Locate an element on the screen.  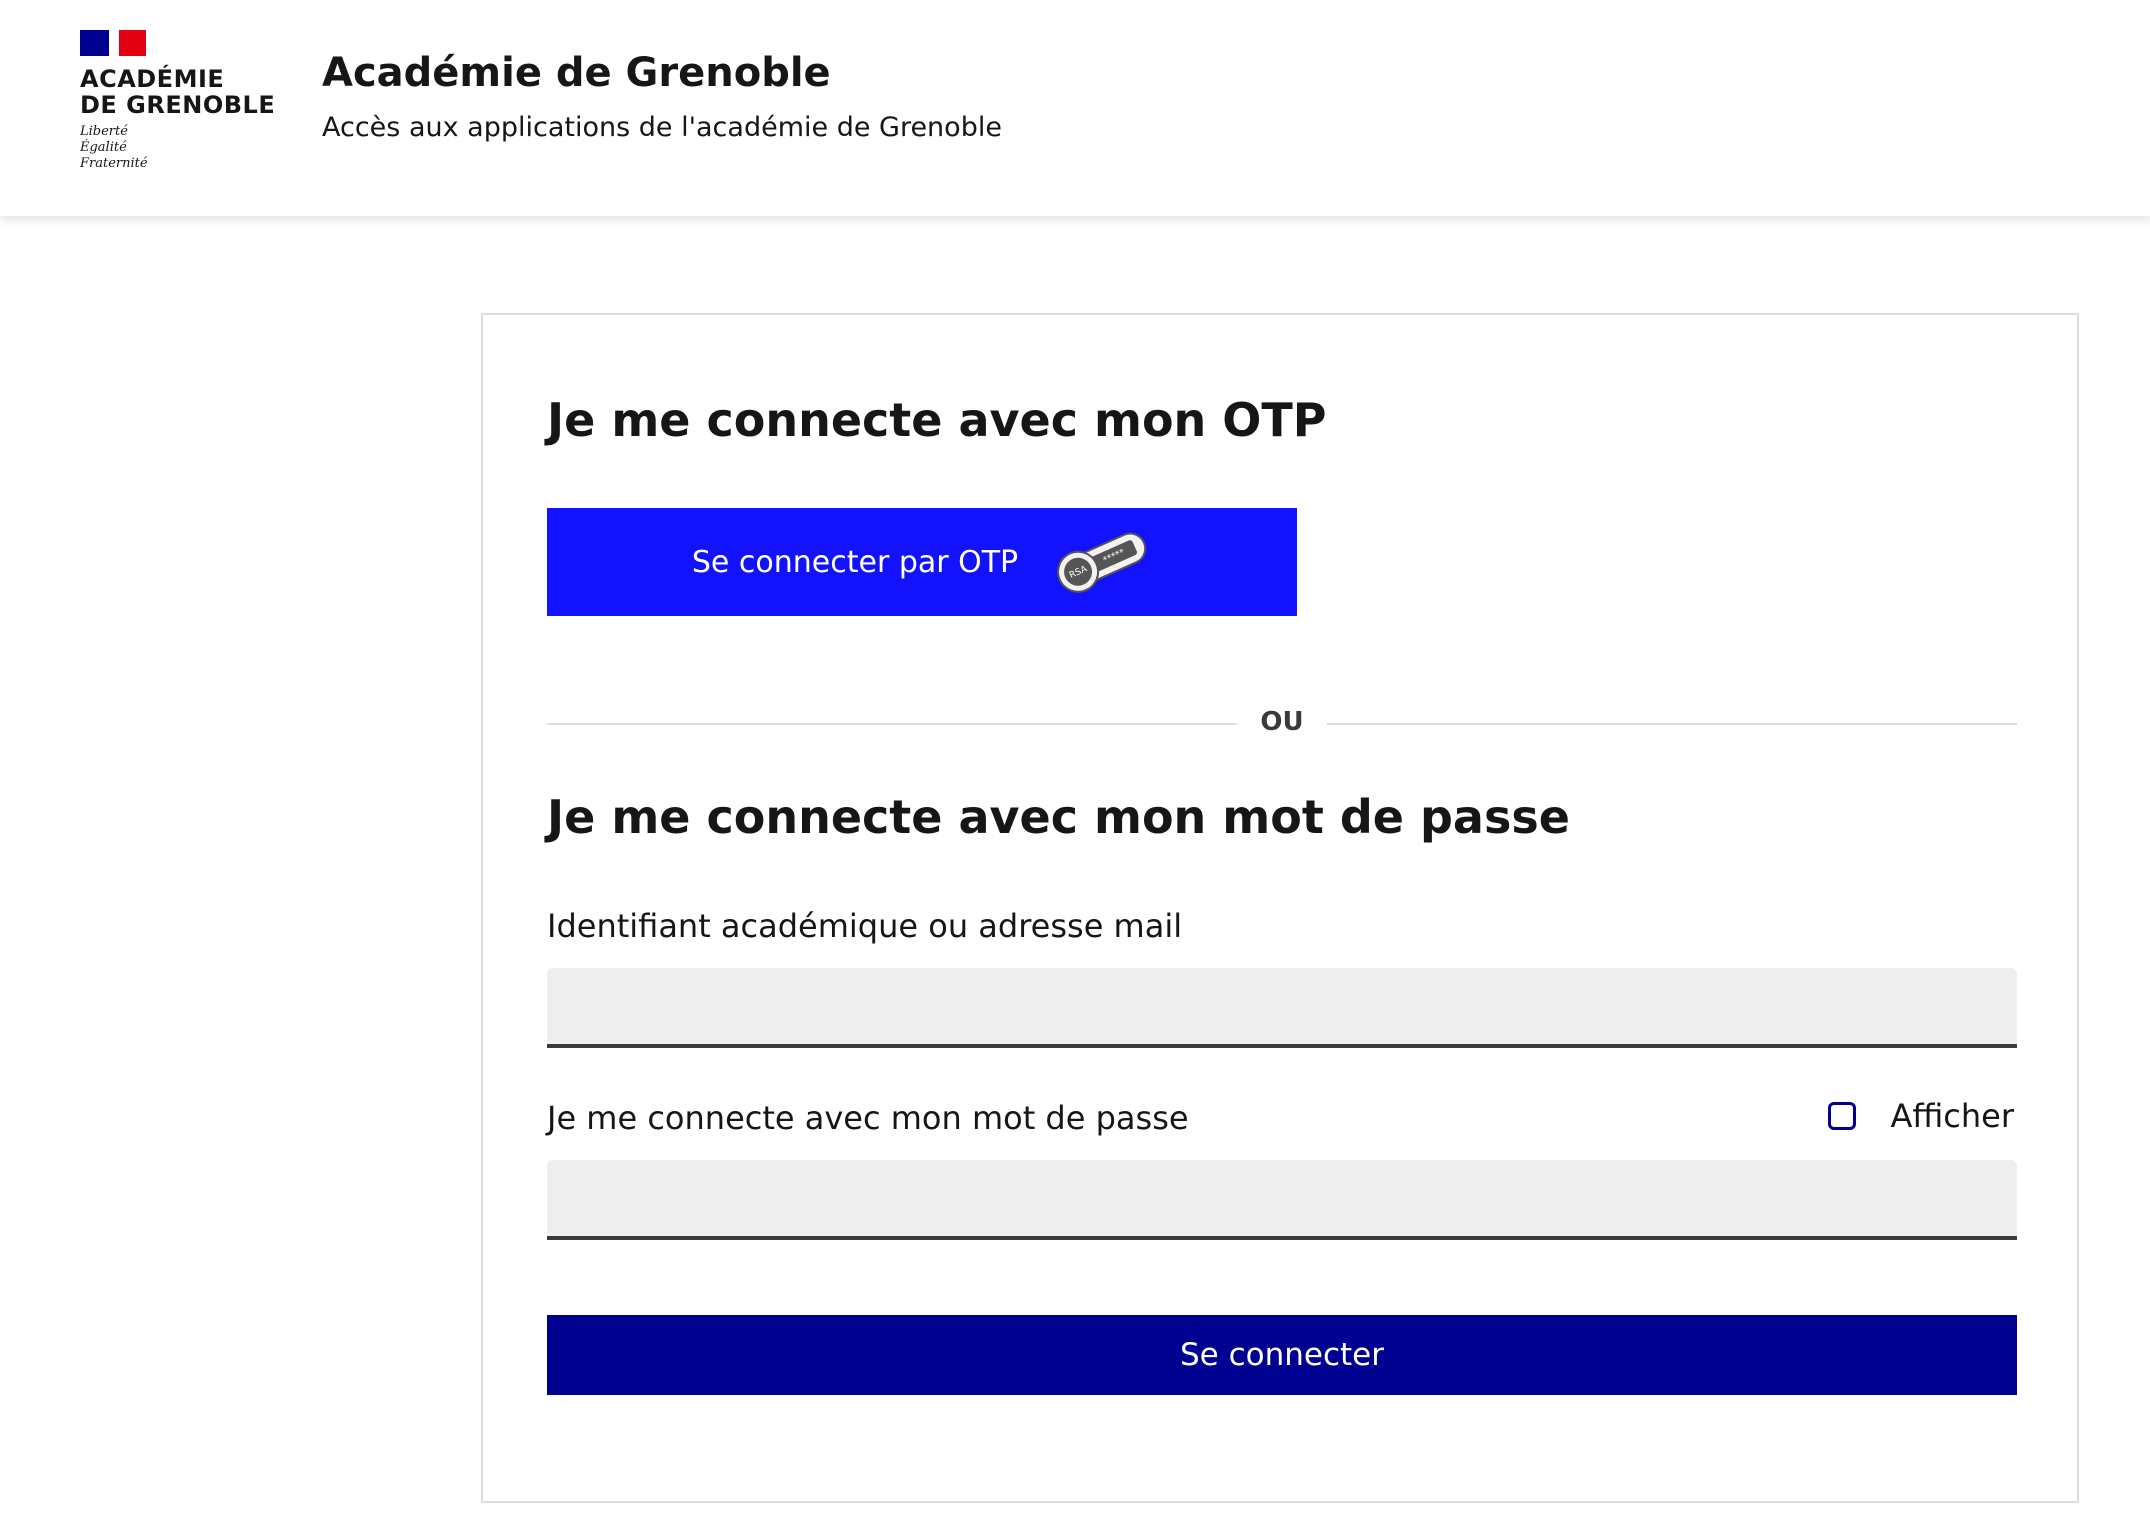
motto-liberte: Liberté is located at coordinates (104, 131).